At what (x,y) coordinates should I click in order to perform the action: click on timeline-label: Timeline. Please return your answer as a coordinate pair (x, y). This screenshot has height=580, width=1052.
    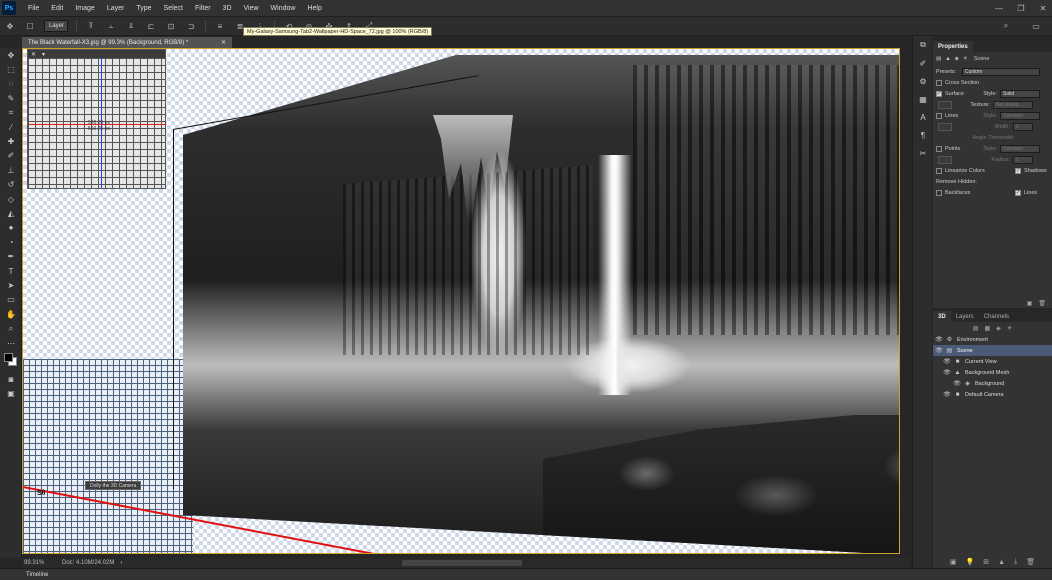
    Looking at the image, I should click on (37, 575).